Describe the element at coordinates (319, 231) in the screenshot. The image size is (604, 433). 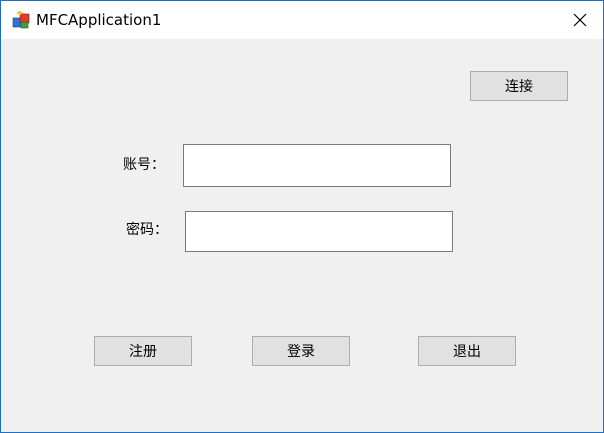
I see `password-field` at that location.